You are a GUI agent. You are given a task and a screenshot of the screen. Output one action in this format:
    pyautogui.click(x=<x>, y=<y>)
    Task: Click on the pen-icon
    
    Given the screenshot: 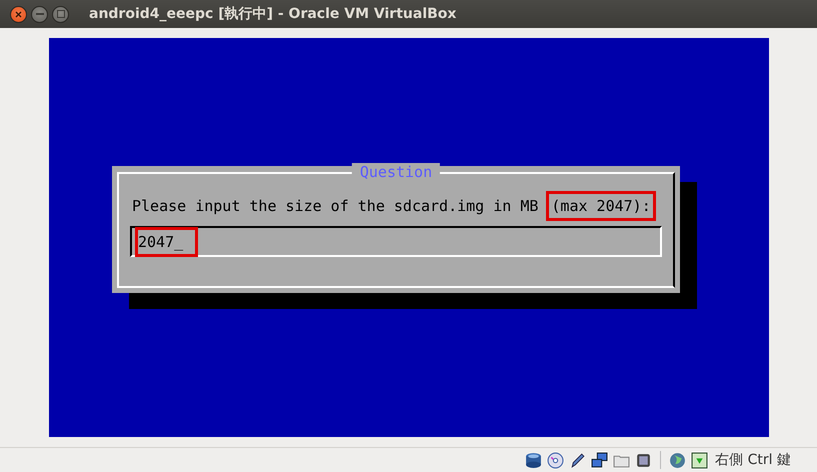 What is the action you would take?
    pyautogui.click(x=577, y=460)
    